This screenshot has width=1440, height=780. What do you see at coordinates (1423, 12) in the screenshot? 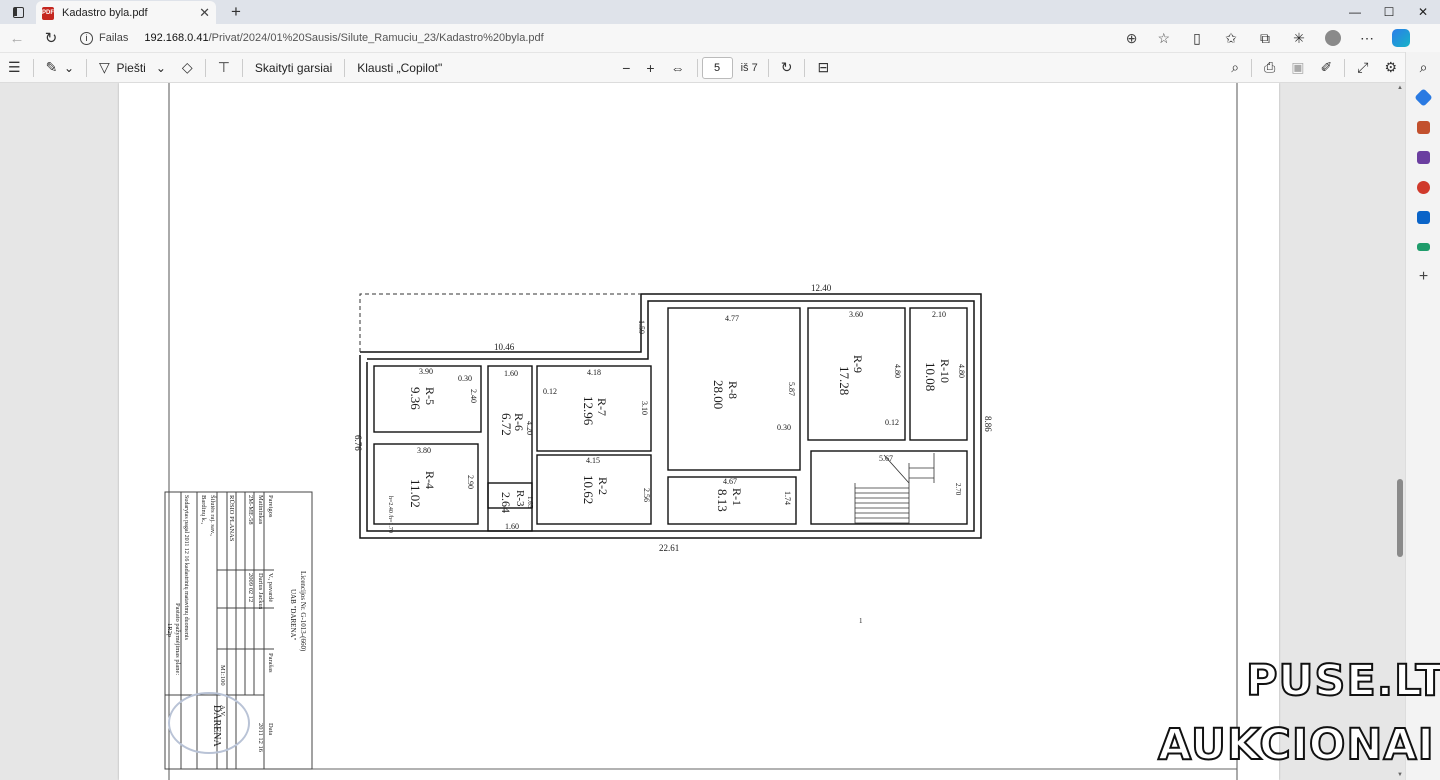
I see `close-window-button: ✕` at bounding box center [1423, 12].